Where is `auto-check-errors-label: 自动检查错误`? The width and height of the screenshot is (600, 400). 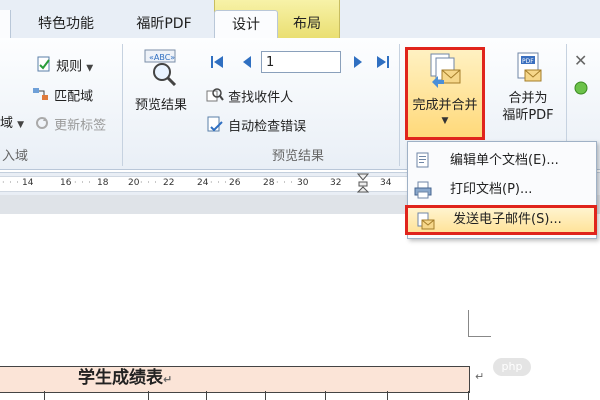 auto-check-errors-label: 自动检查错误 is located at coordinates (267, 127).